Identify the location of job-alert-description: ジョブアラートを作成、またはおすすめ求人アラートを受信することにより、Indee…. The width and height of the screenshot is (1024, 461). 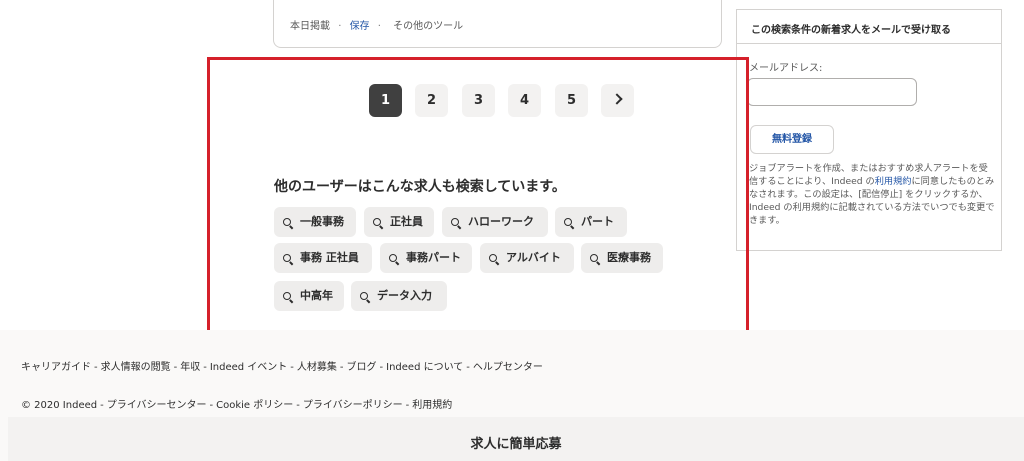
(872, 194).